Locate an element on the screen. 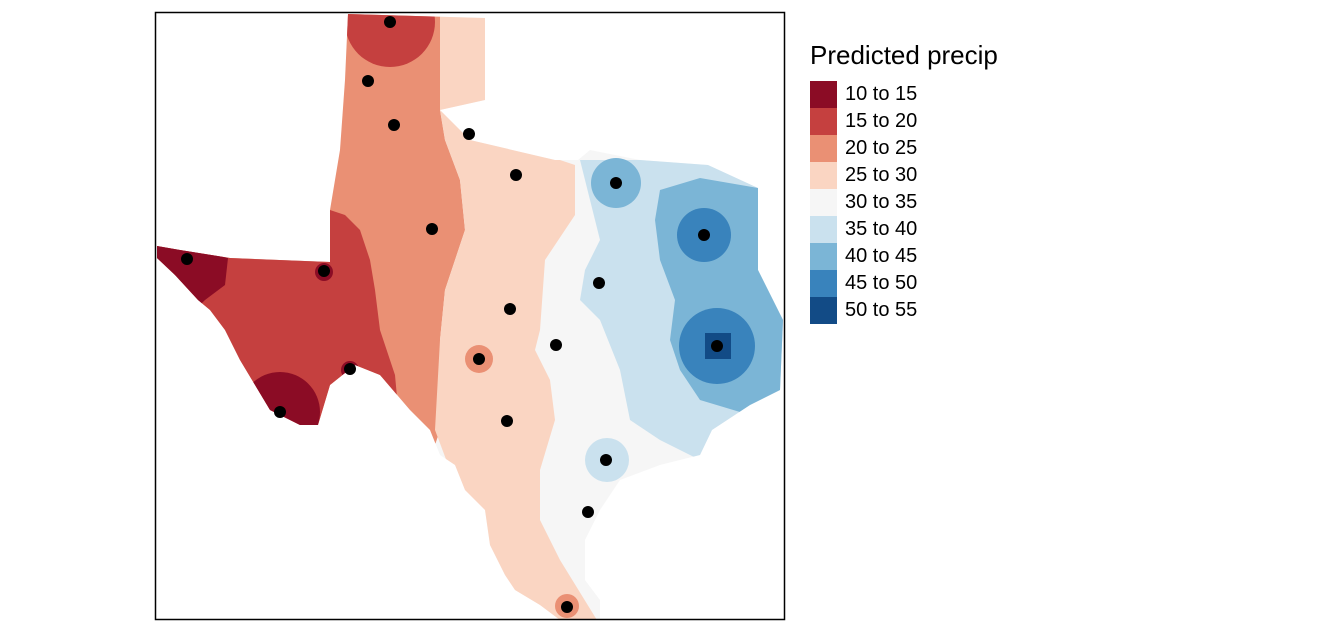 The width and height of the screenshot is (1344, 633). legend-label: 15 to 20 is located at coordinates (881, 121).